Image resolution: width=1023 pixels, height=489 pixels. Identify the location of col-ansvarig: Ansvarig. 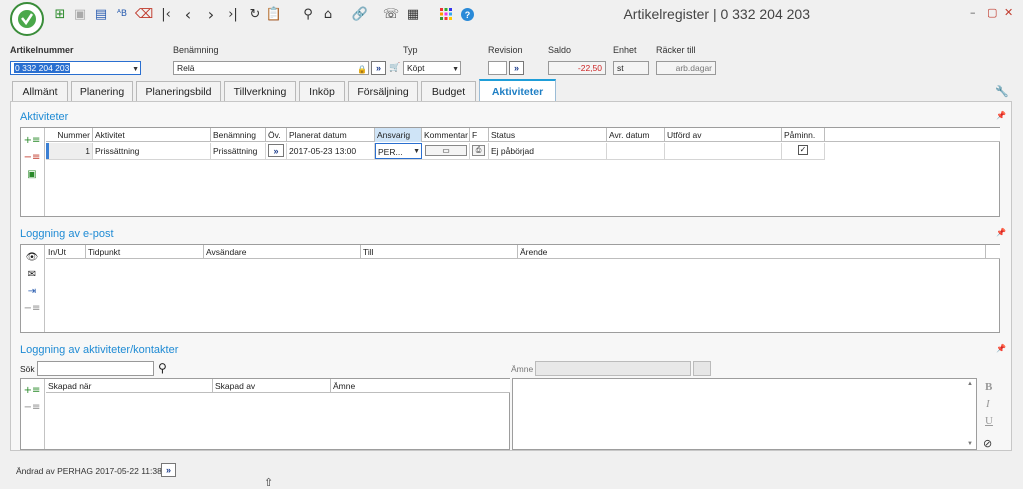
(398, 135).